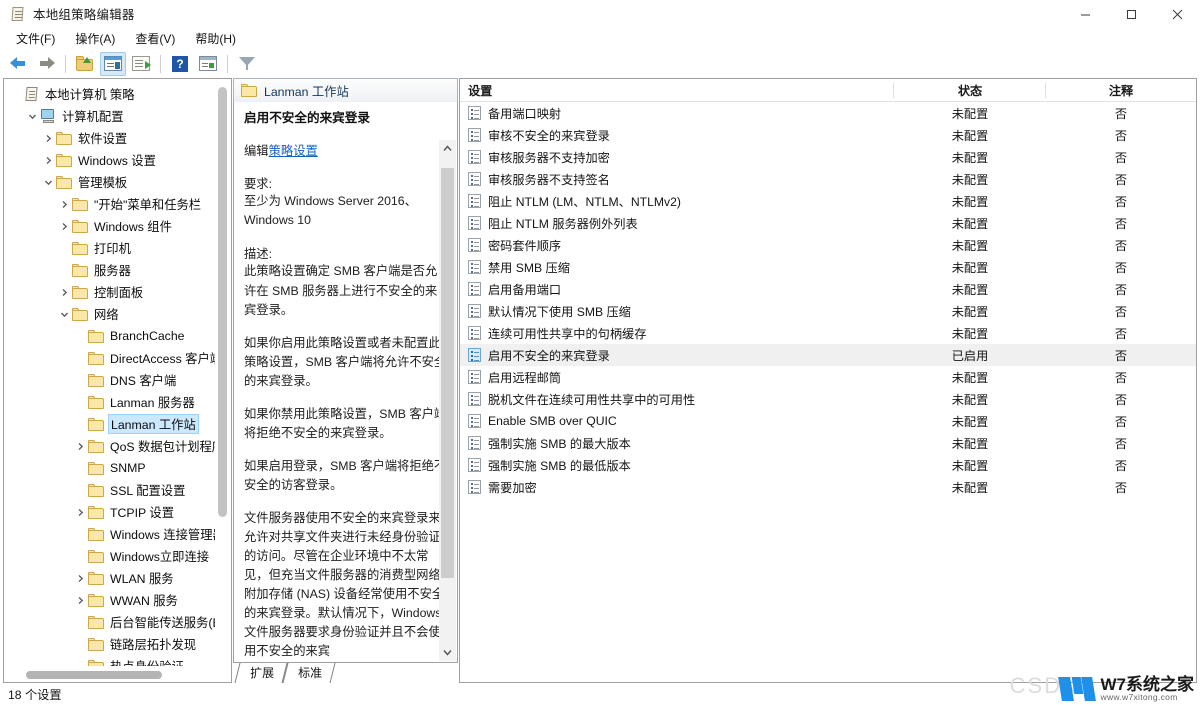 The width and height of the screenshot is (1200, 705). I want to click on tree-item-label: 本地计算机 策略, so click(90, 95).